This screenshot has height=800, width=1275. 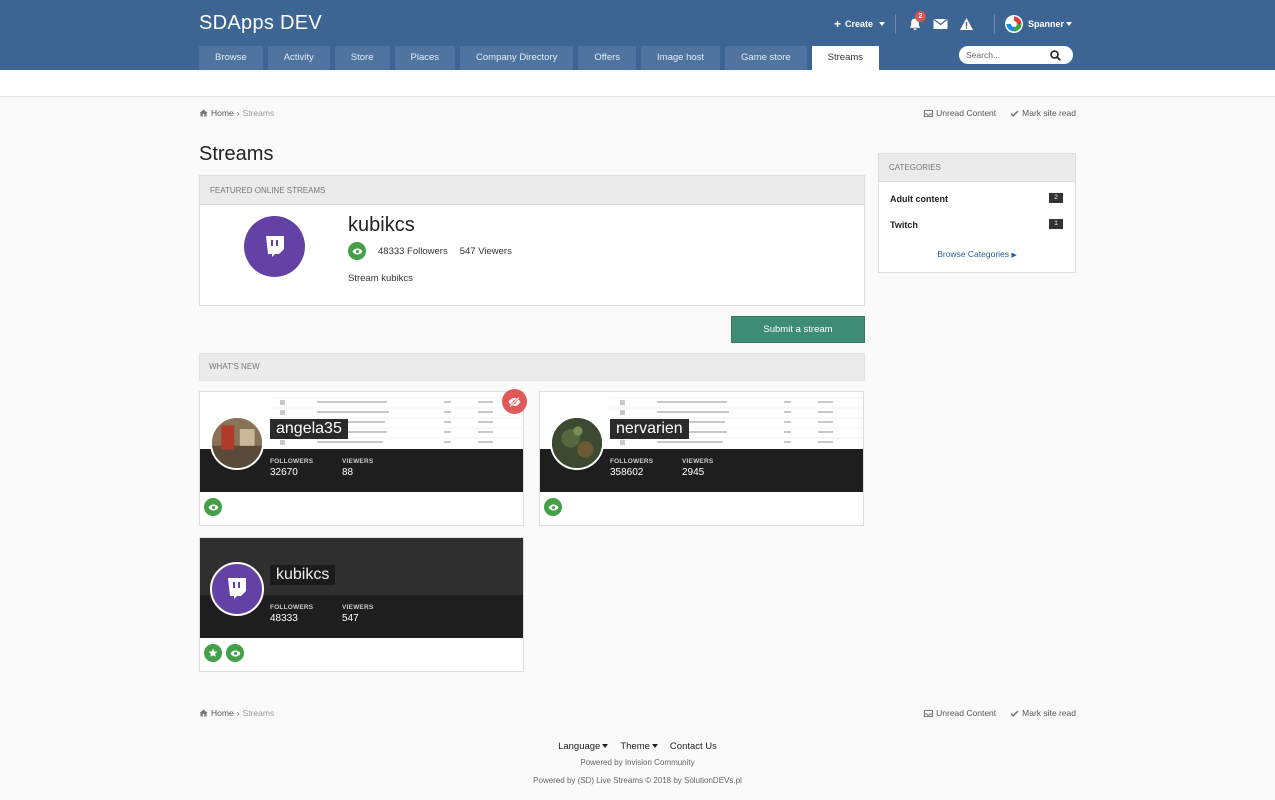 I want to click on offline-badge, so click(x=514, y=401).